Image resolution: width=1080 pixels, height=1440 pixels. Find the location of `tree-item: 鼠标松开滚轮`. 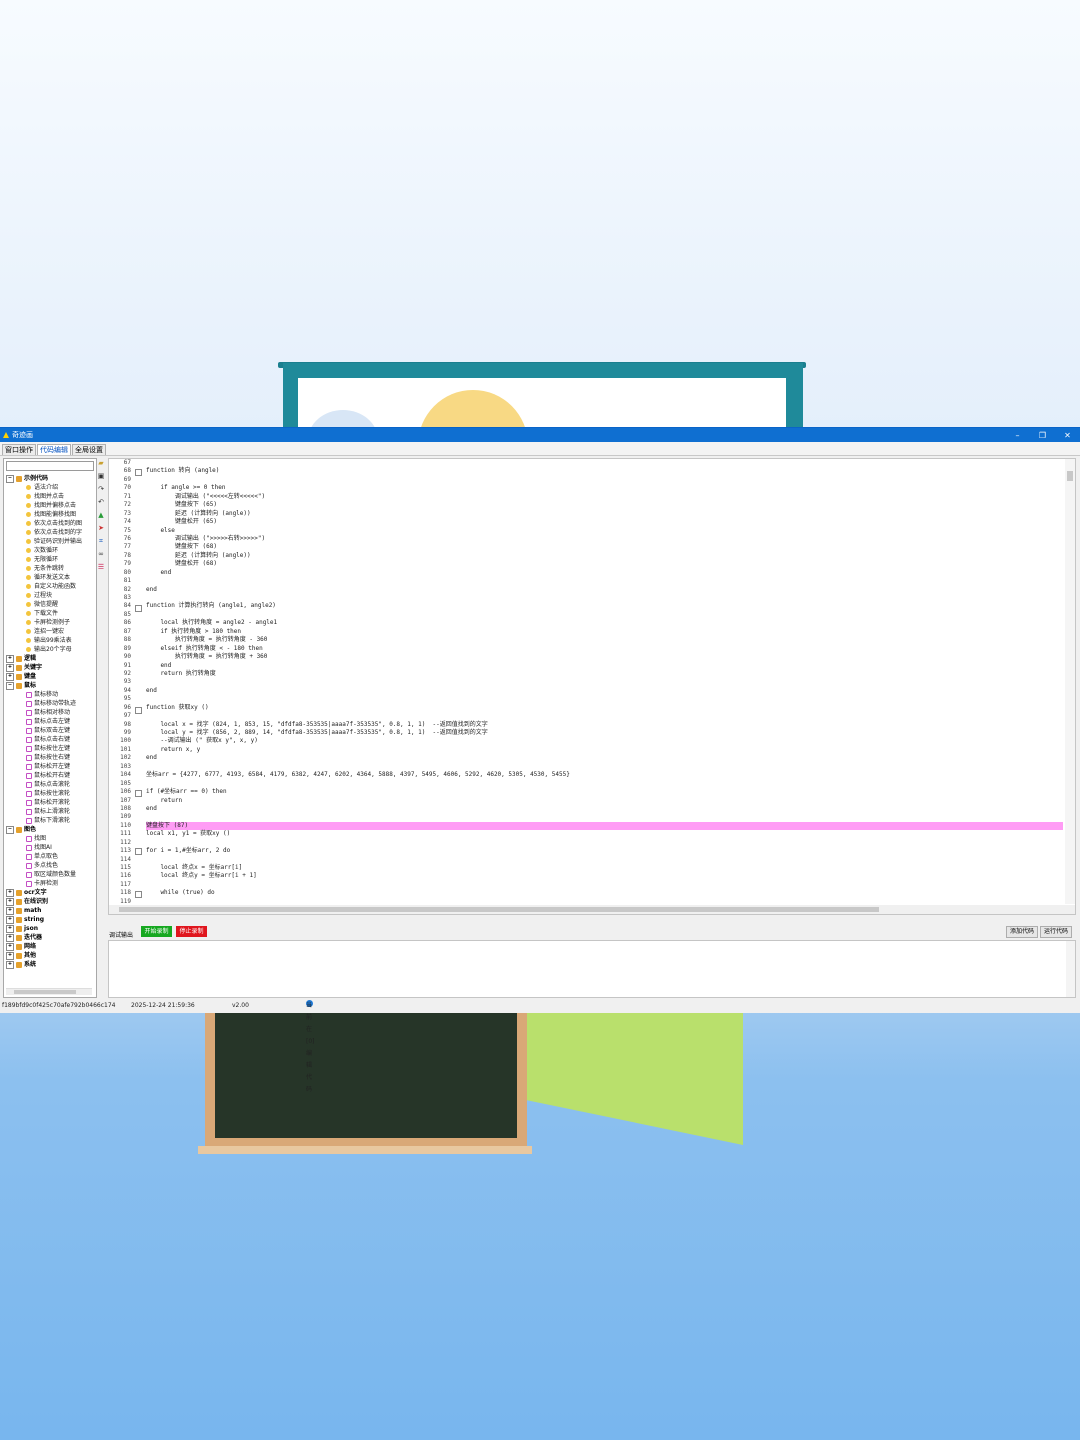

tree-item: 鼠标松开滚轮 is located at coordinates (50, 802).